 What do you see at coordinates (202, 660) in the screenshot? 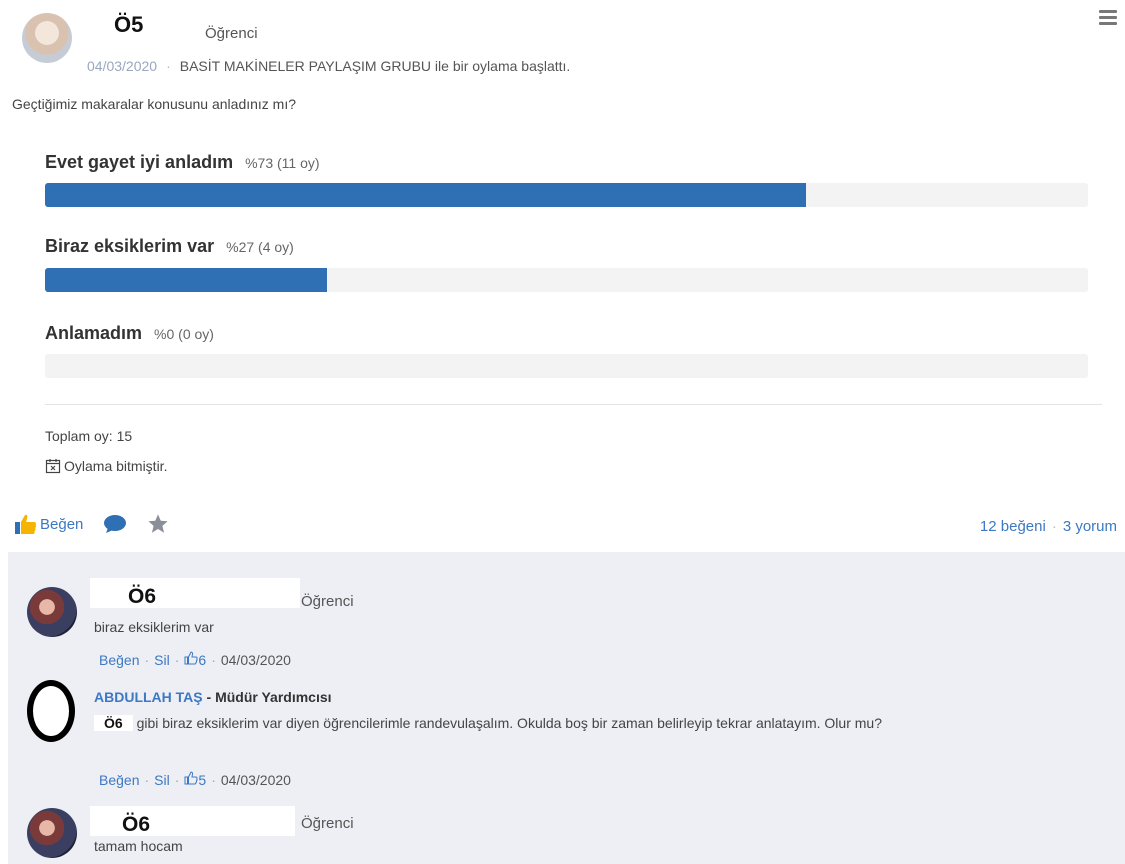
I see `comment-like-count: 6` at bounding box center [202, 660].